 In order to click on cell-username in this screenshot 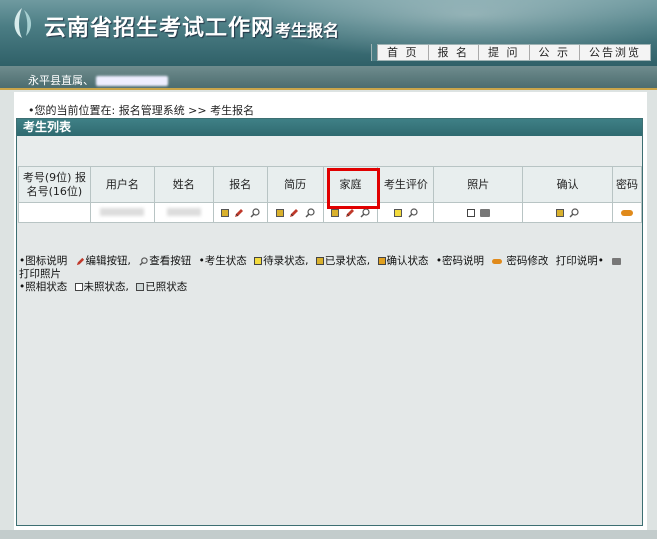, I will do `click(122, 212)`.